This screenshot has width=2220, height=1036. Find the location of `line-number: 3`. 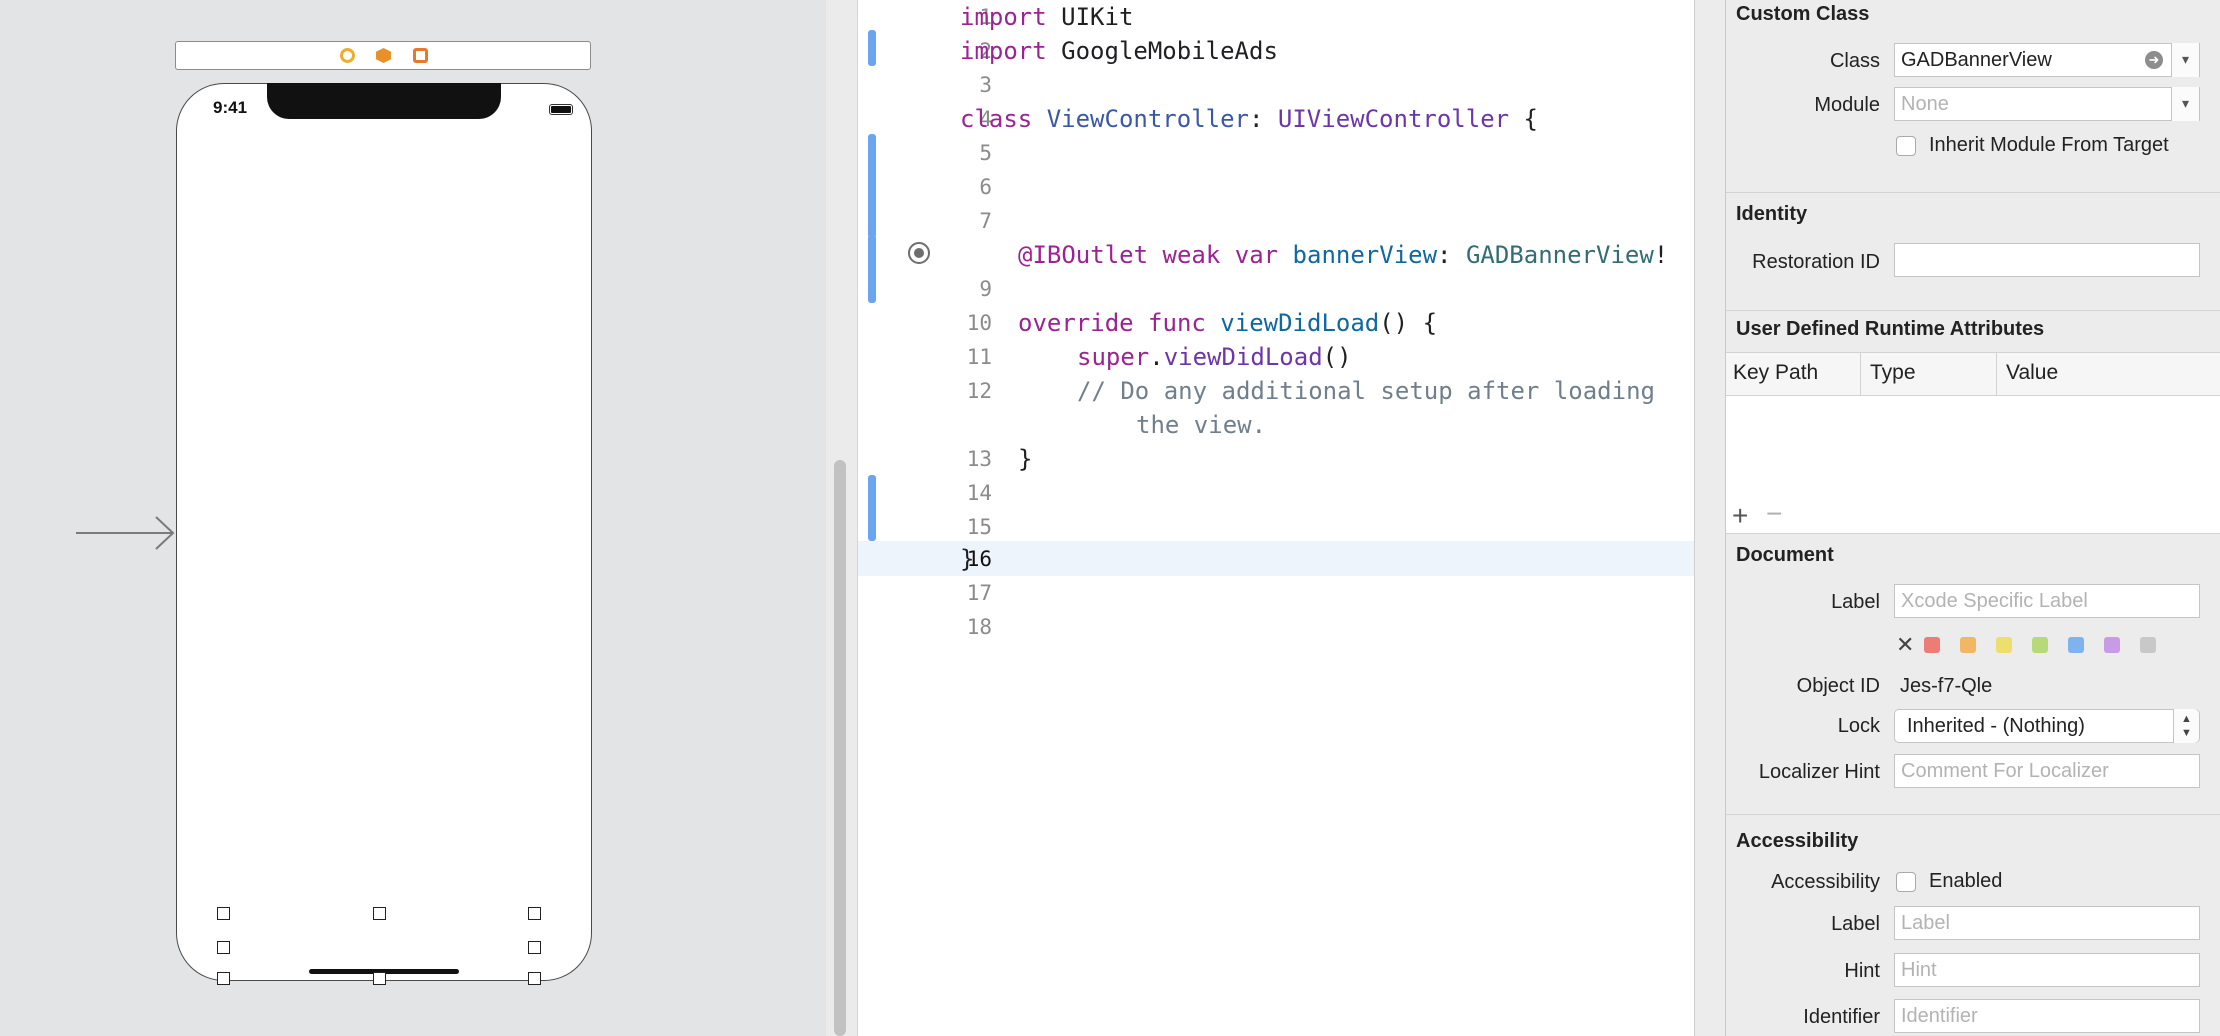

line-number: 3 is located at coordinates (985, 85).